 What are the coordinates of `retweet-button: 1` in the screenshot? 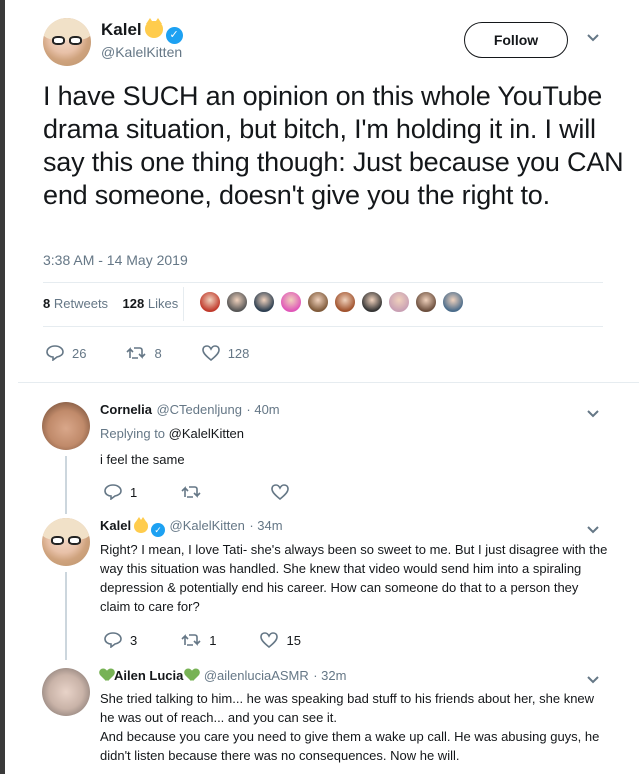 It's located at (198, 640).